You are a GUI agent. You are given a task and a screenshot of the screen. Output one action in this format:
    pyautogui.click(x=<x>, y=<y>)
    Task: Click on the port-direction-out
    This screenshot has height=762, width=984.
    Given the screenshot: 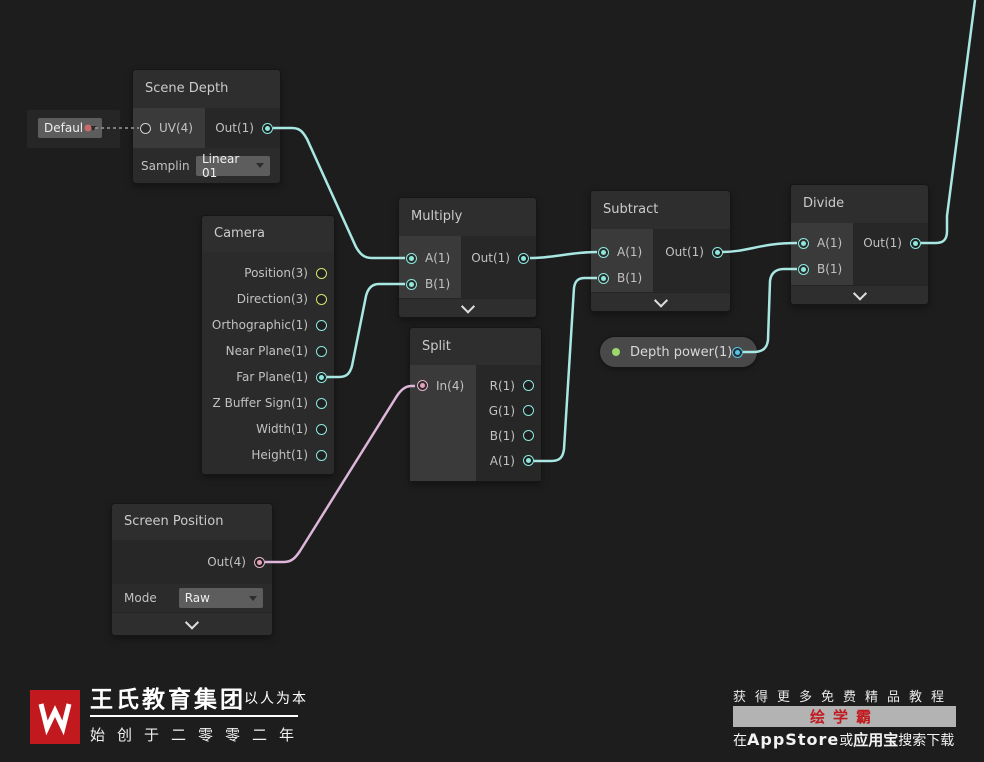 What is the action you would take?
    pyautogui.click(x=321, y=299)
    